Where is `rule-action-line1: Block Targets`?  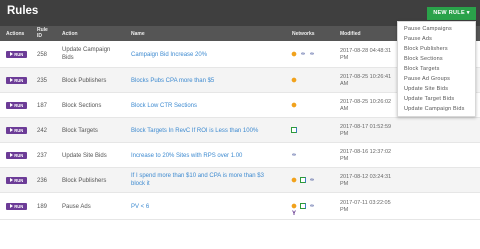
rule-action-line1: Block Targets is located at coordinates (80, 131).